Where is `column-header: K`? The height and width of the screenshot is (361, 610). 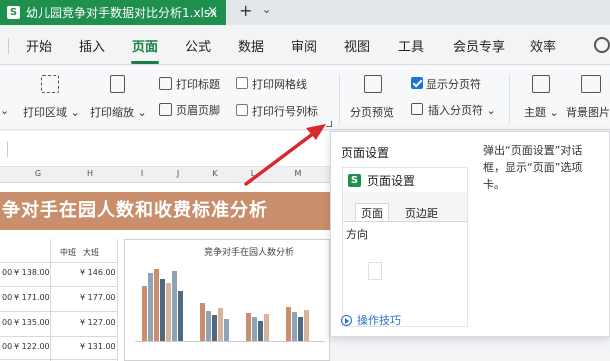
column-header: K is located at coordinates (215, 173).